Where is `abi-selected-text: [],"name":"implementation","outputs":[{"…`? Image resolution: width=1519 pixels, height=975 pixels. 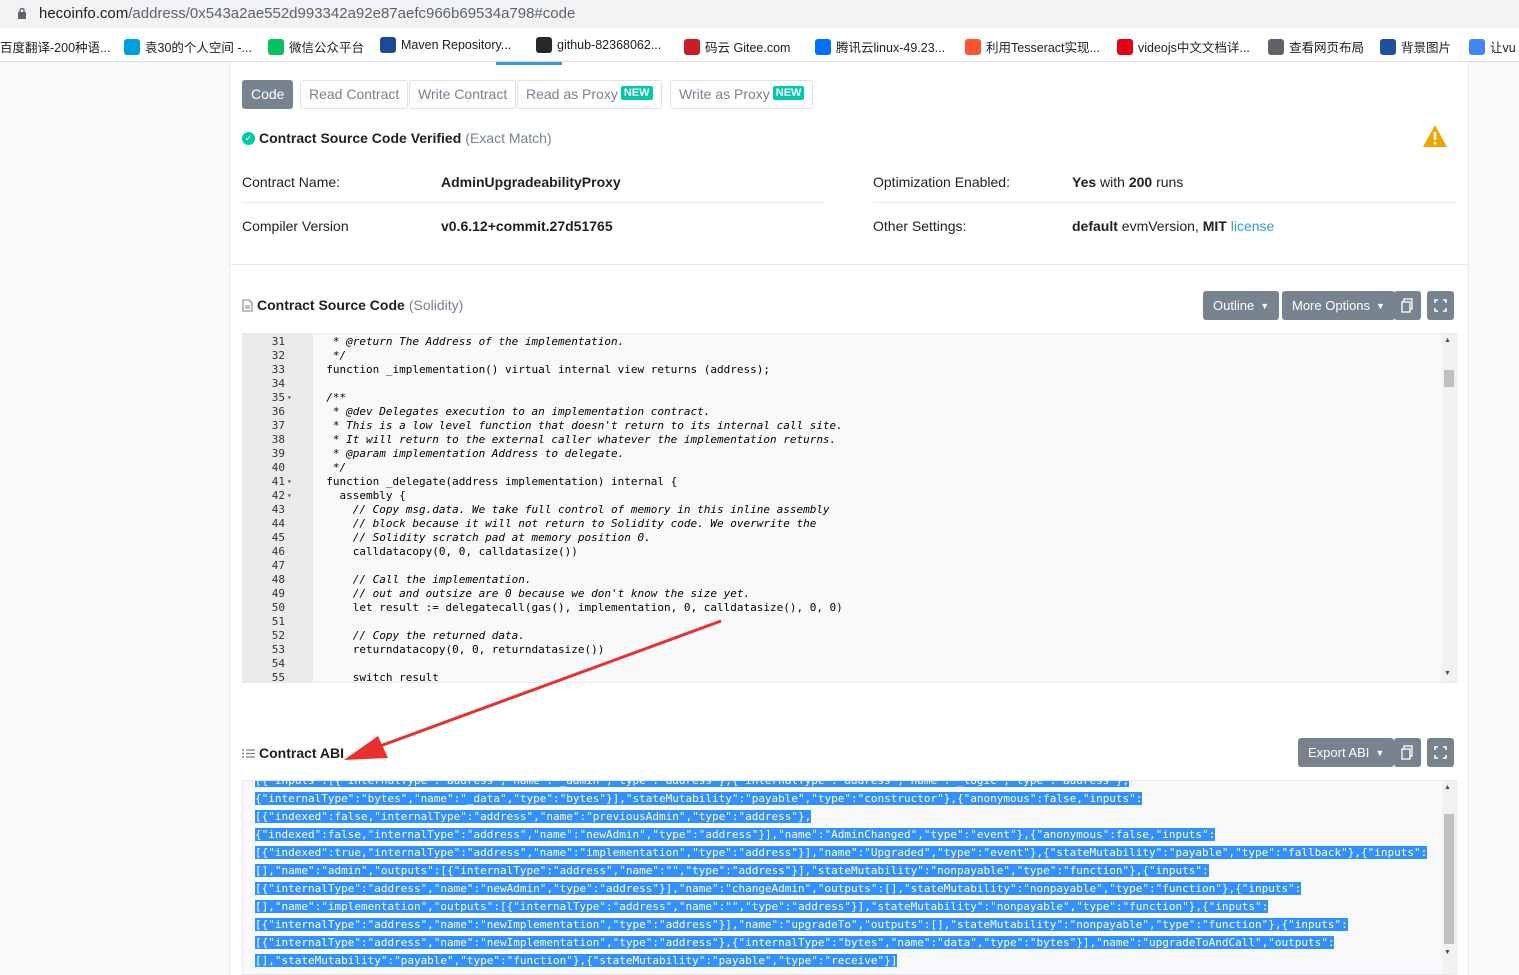 abi-selected-text: [],"name":"implementation","outputs":[{"… is located at coordinates (762, 906).